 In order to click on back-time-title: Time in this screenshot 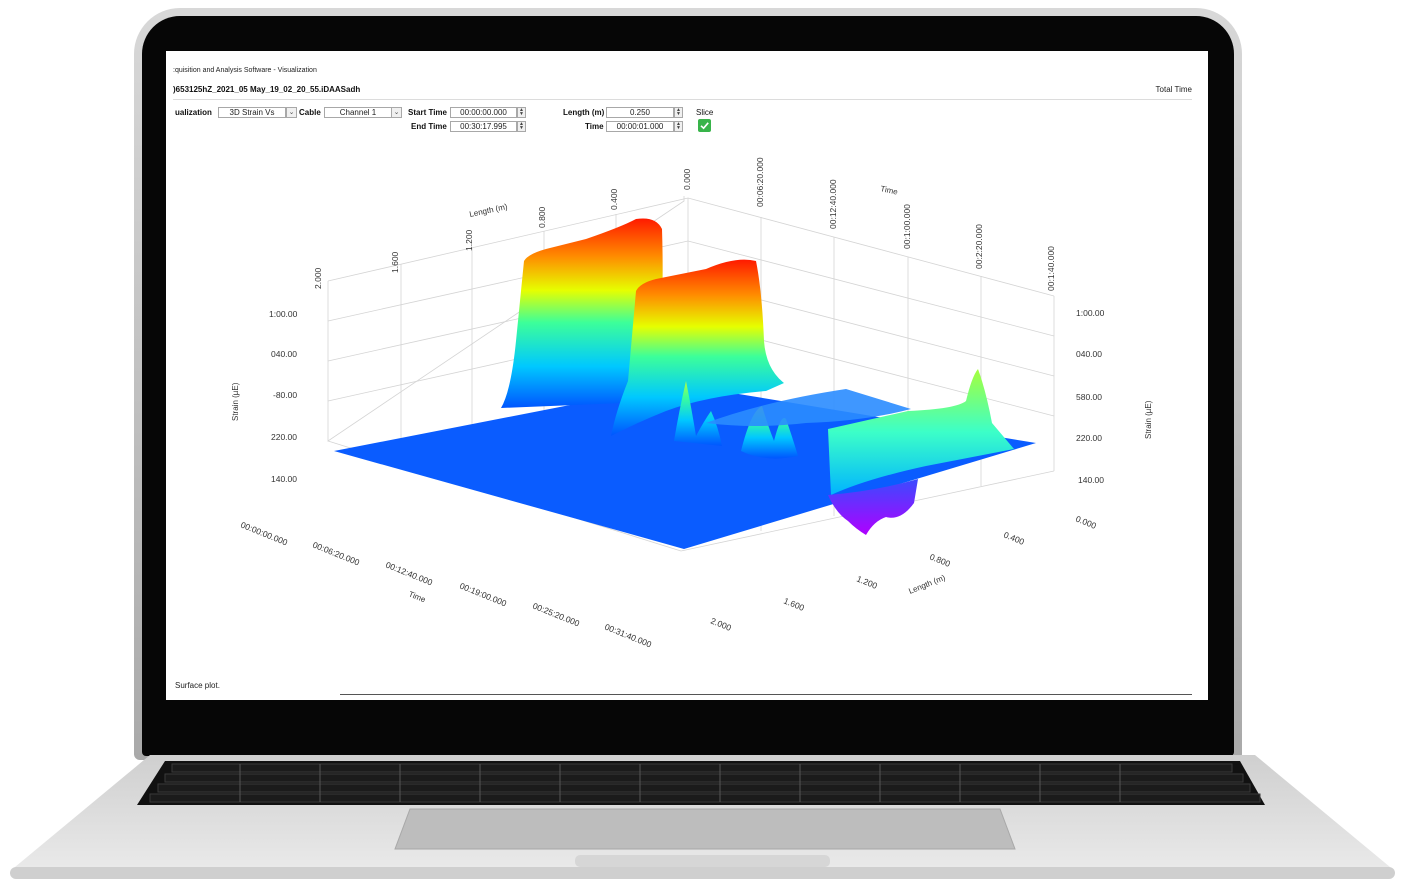, I will do `click(890, 190)`.